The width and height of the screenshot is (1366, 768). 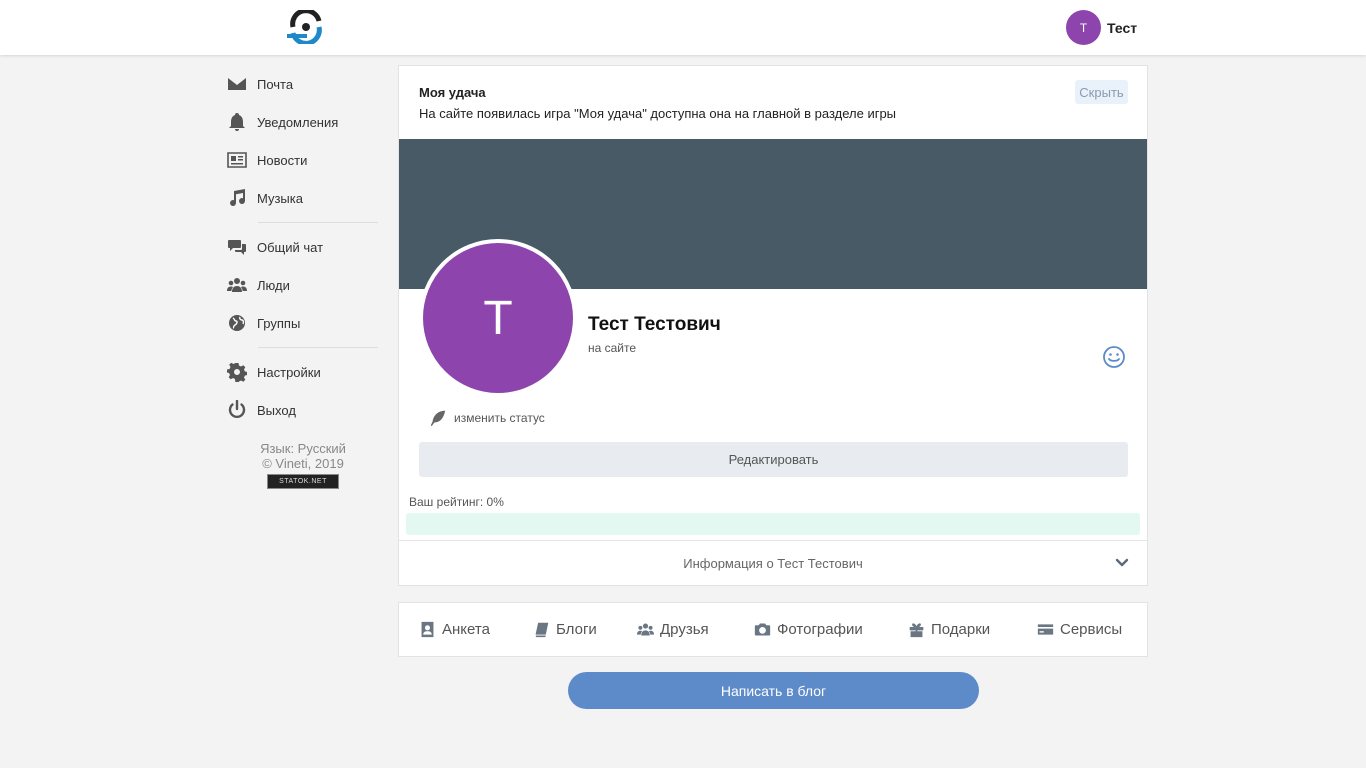 What do you see at coordinates (237, 410) in the screenshot?
I see `power-icon` at bounding box center [237, 410].